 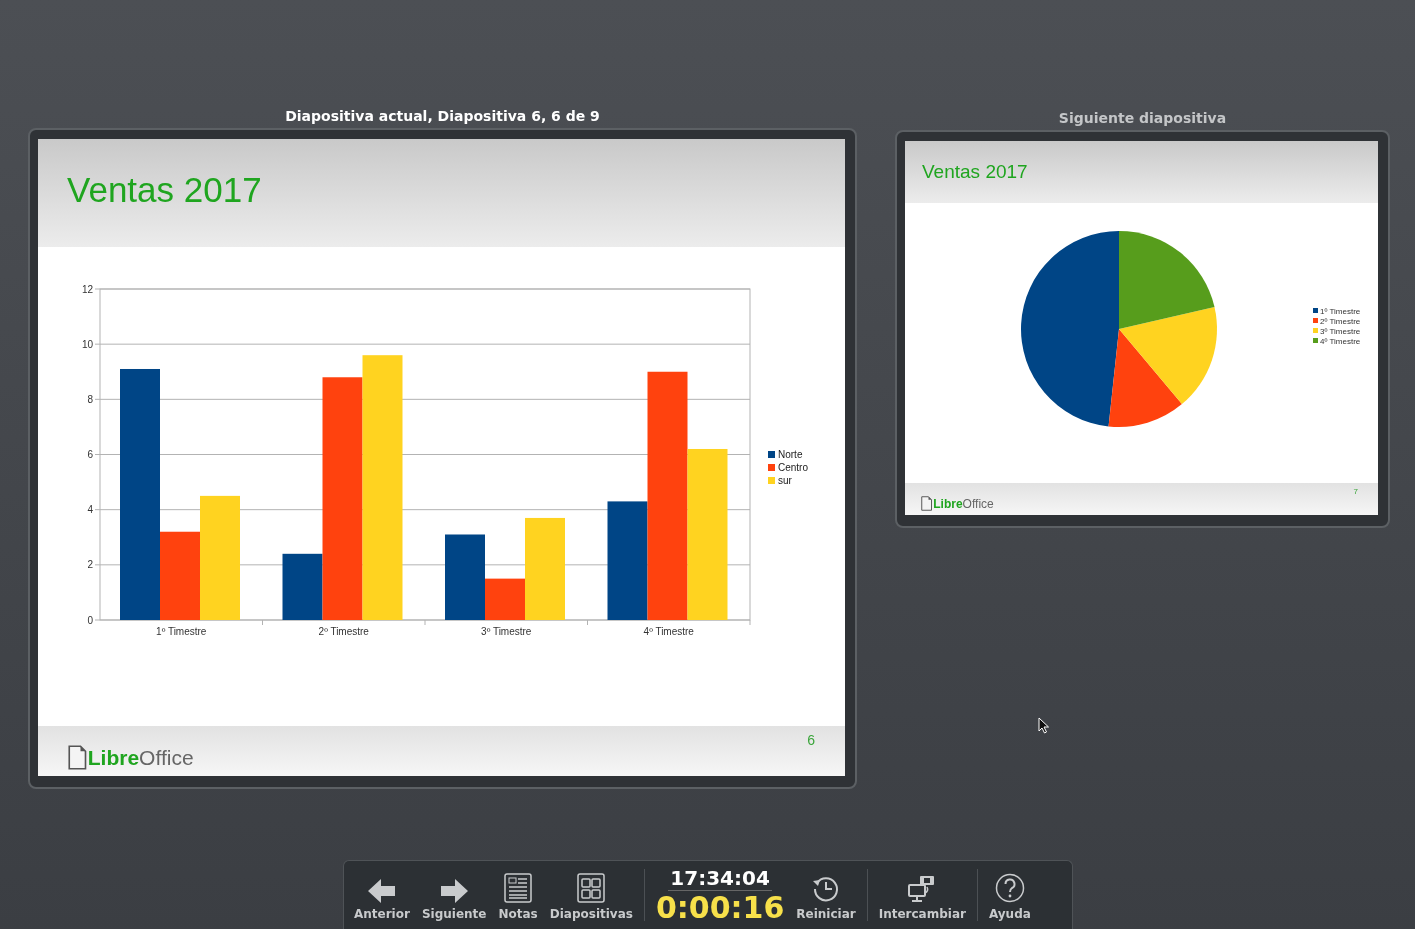 I want to click on slides-button: Diapositivas, so click(x=591, y=895).